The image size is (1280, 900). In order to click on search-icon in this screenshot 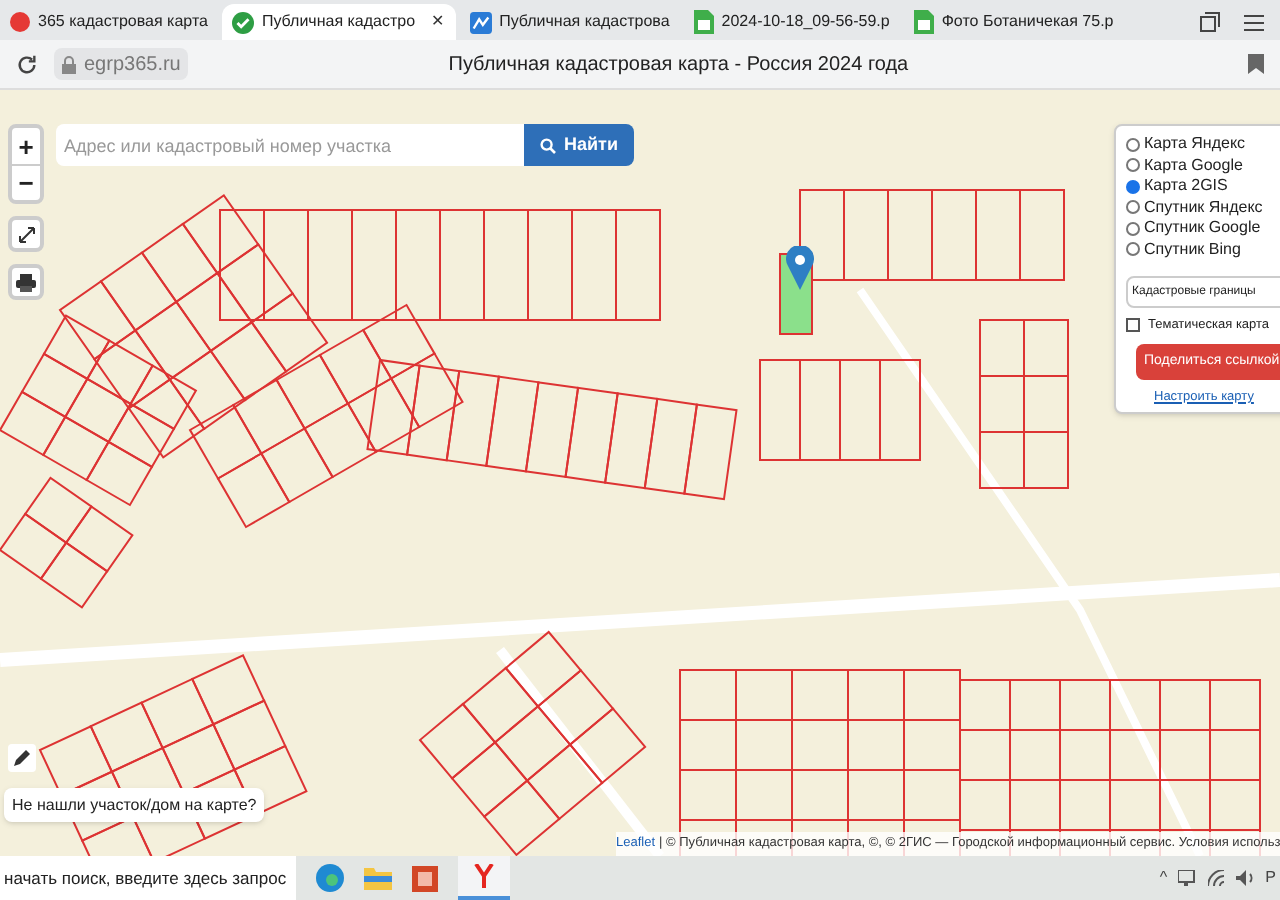, I will do `click(548, 145)`.